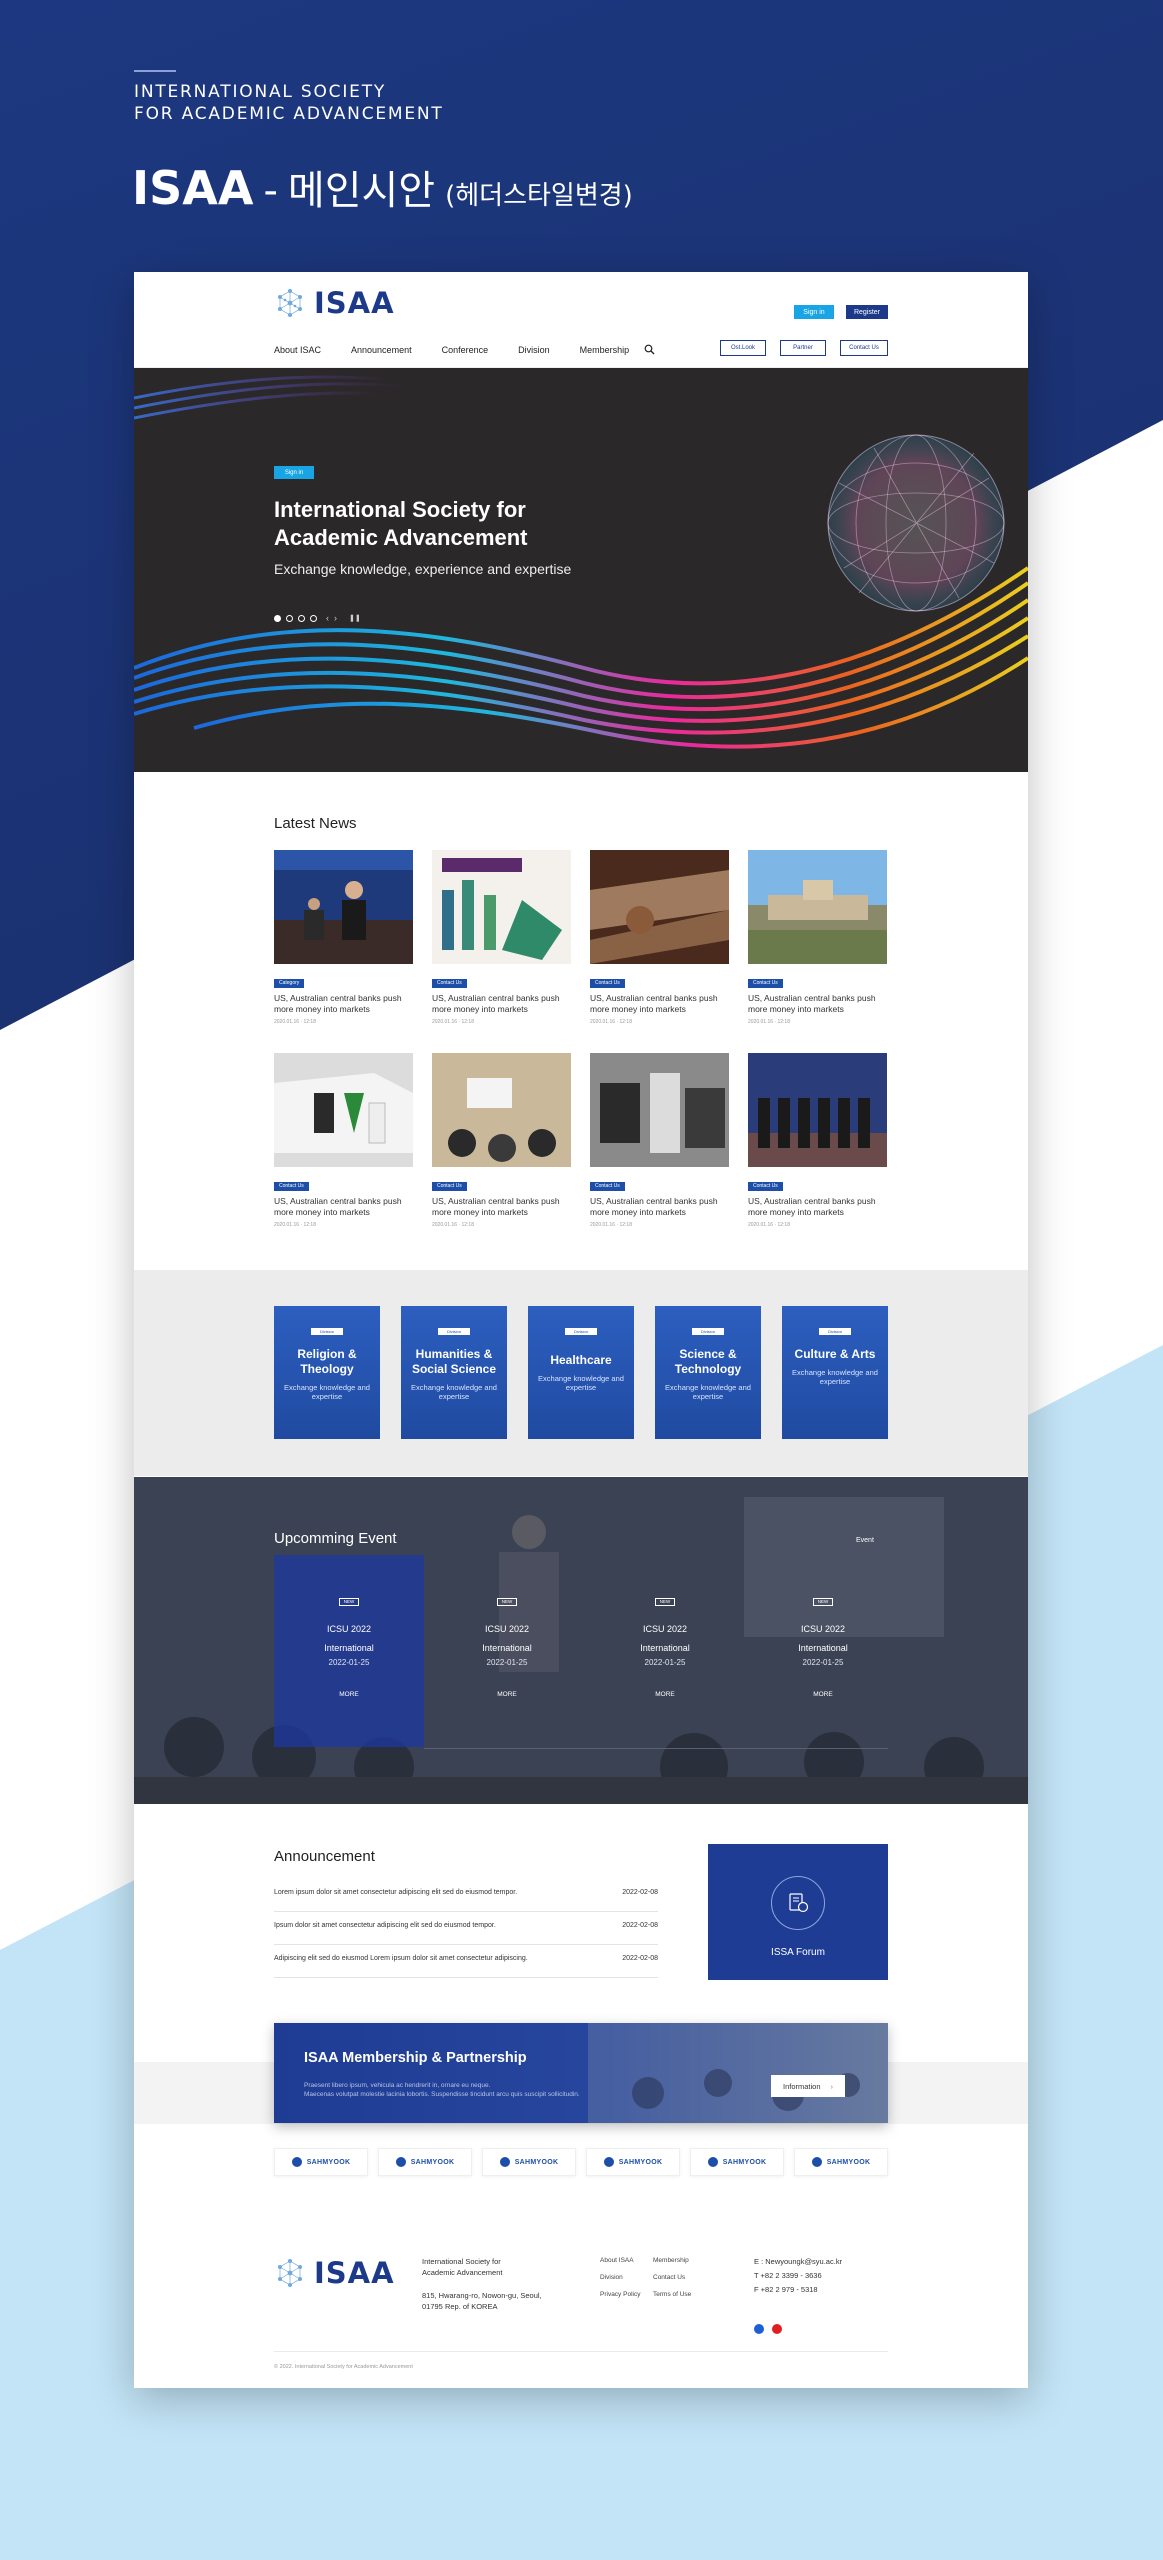 Image resolution: width=1163 pixels, height=2560 pixels. Describe the element at coordinates (334, 303) in the screenshot. I see `site-logo: ISAA` at that location.